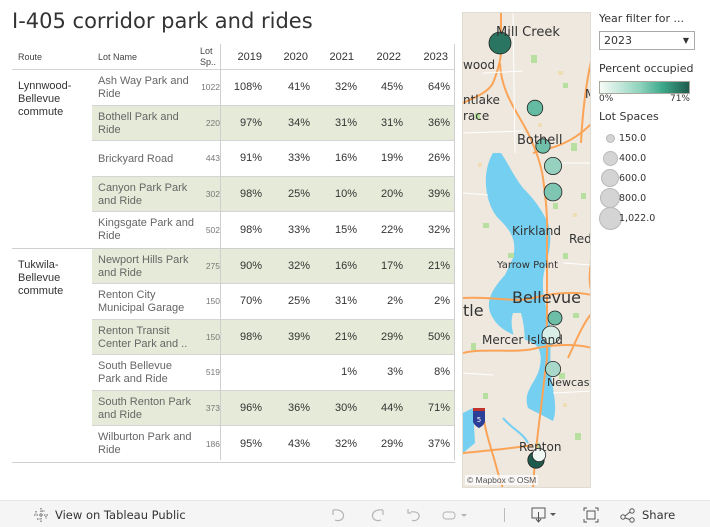  Describe the element at coordinates (212, 372) in the screenshot. I see `lot-spaces: 519` at that location.